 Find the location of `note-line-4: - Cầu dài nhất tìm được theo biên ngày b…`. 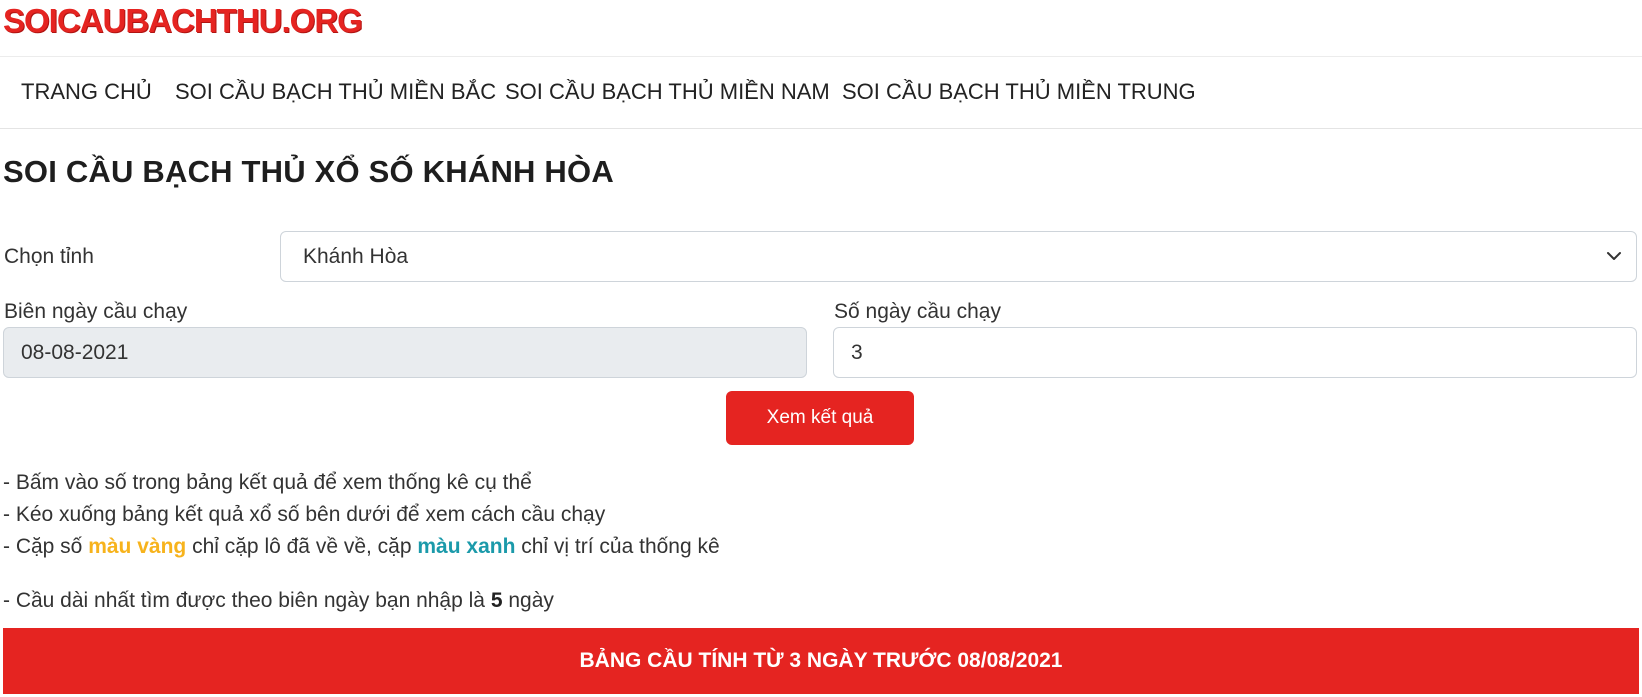

note-line-4: - Cầu dài nhất tìm được theo biên ngày b… is located at coordinates (278, 601).